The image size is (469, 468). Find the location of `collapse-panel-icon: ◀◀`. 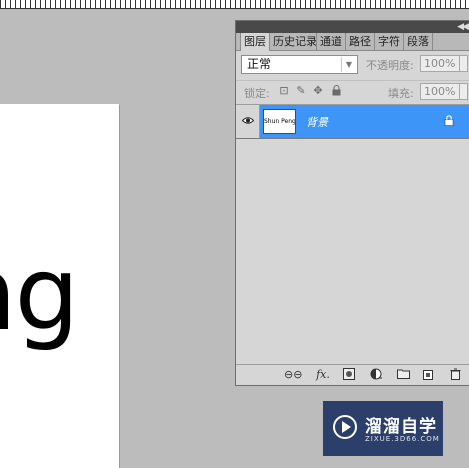

collapse-panel-icon: ◀◀ is located at coordinates (463, 27).